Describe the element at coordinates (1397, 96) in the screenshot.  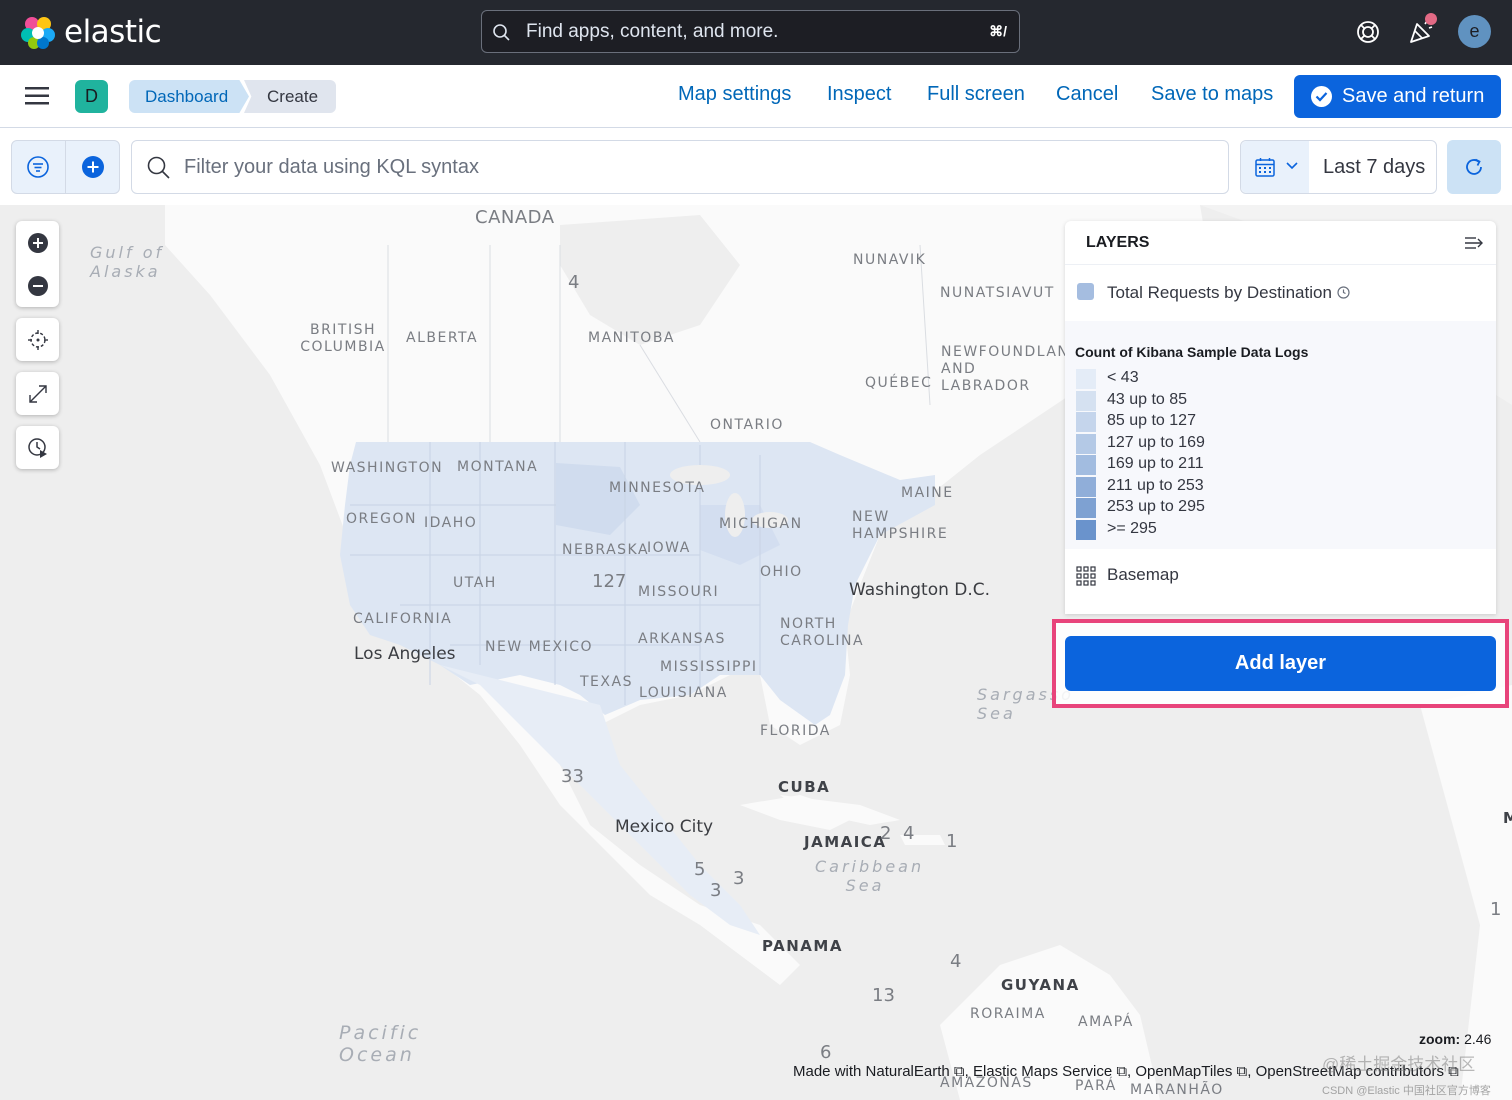
I see `save-and-return-button: Save and return` at that location.